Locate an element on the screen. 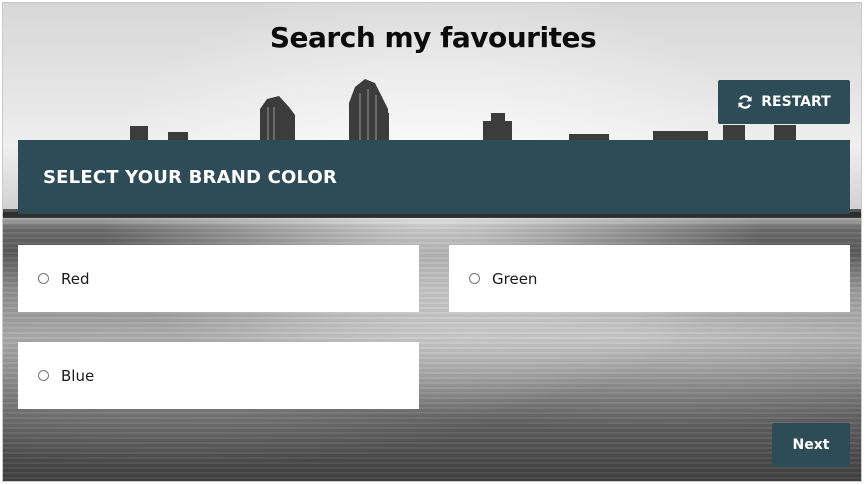 This screenshot has height=485, width=866. option-label: Green is located at coordinates (515, 278).